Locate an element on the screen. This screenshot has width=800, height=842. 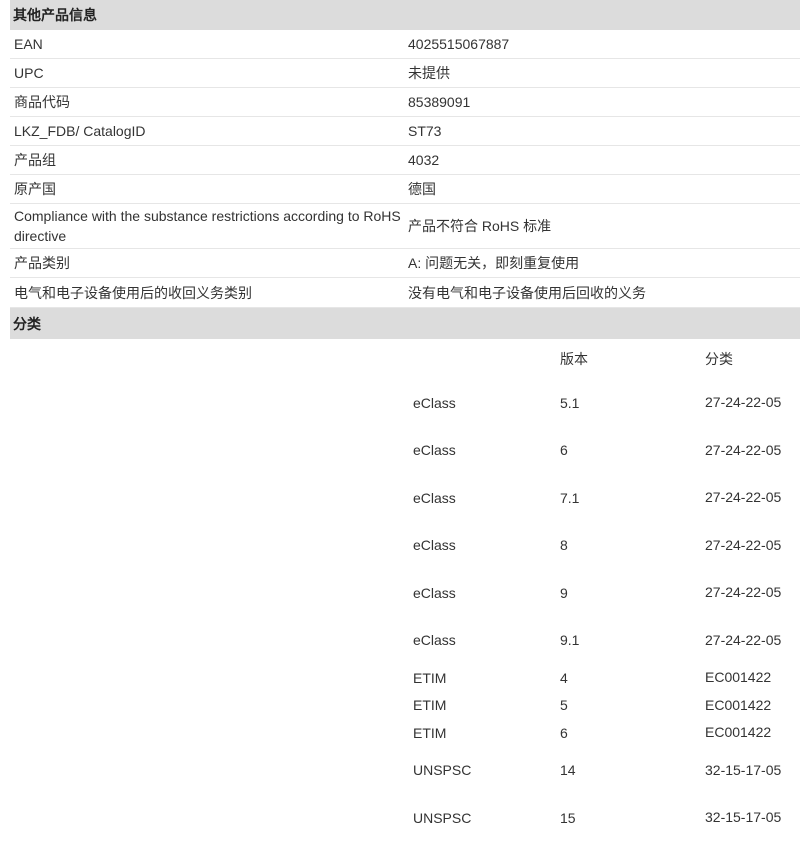
class-version: 7.1 is located at coordinates (570, 497).